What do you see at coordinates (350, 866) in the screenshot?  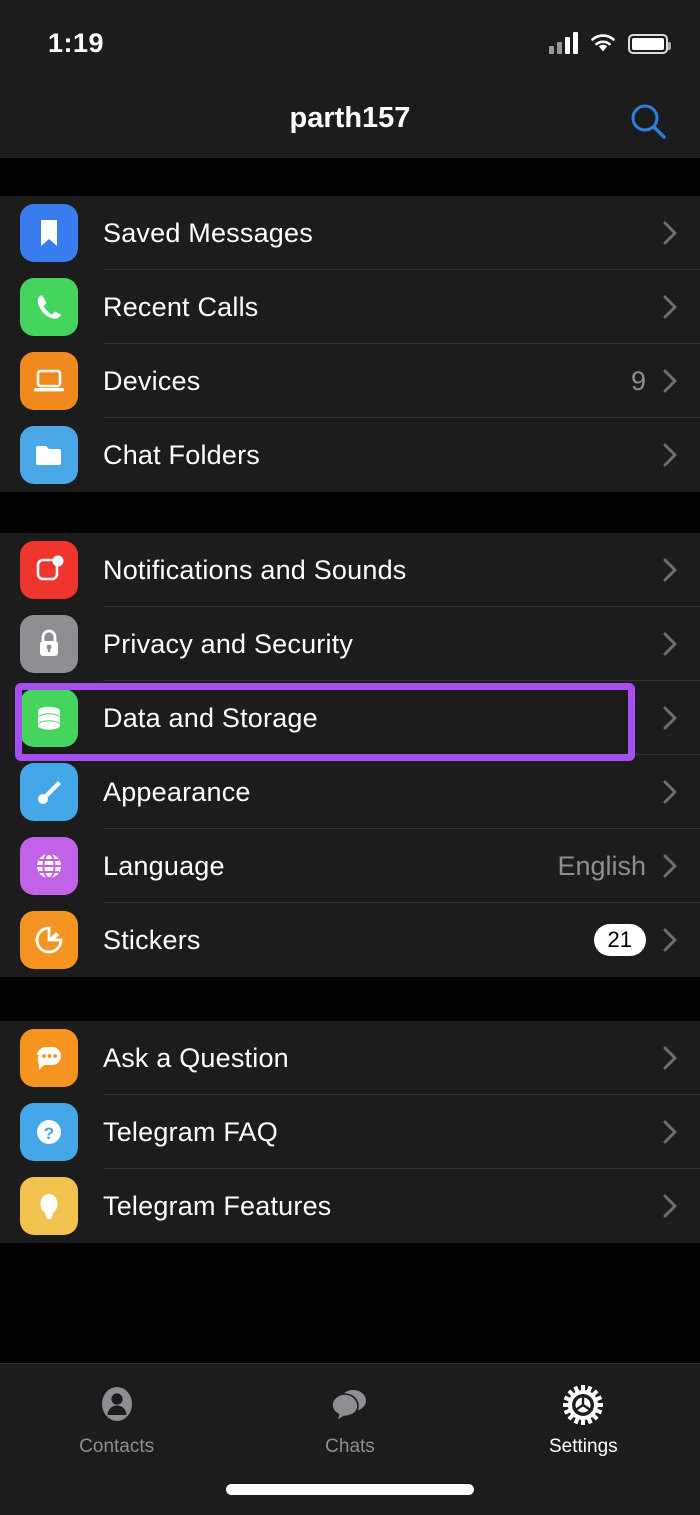 I see `row-language: Language English` at bounding box center [350, 866].